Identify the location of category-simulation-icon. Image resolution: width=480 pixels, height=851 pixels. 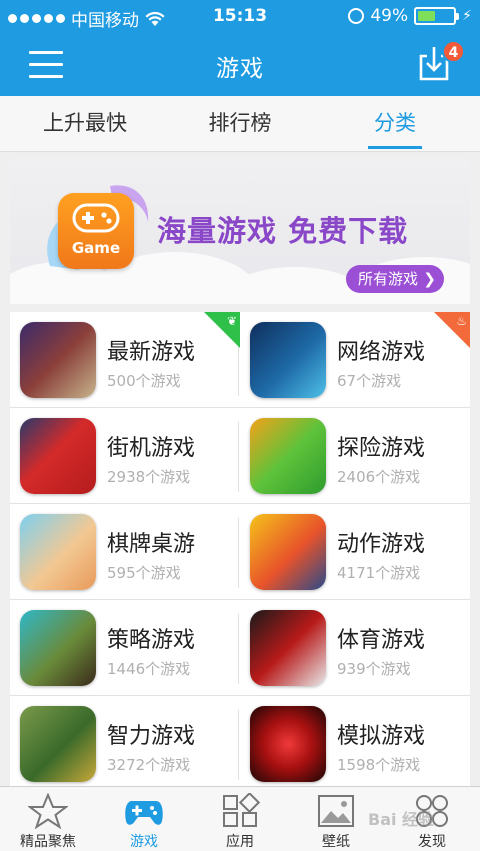
(288, 744).